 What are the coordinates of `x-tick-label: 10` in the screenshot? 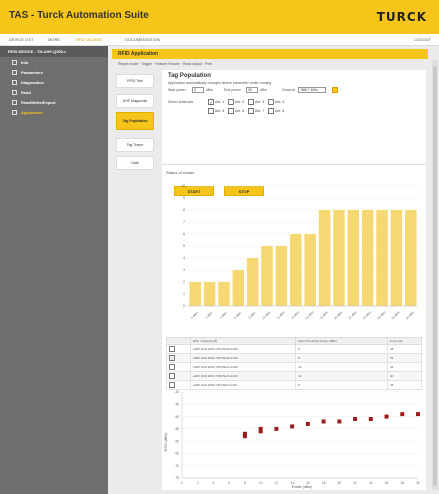 It's located at (261, 483).